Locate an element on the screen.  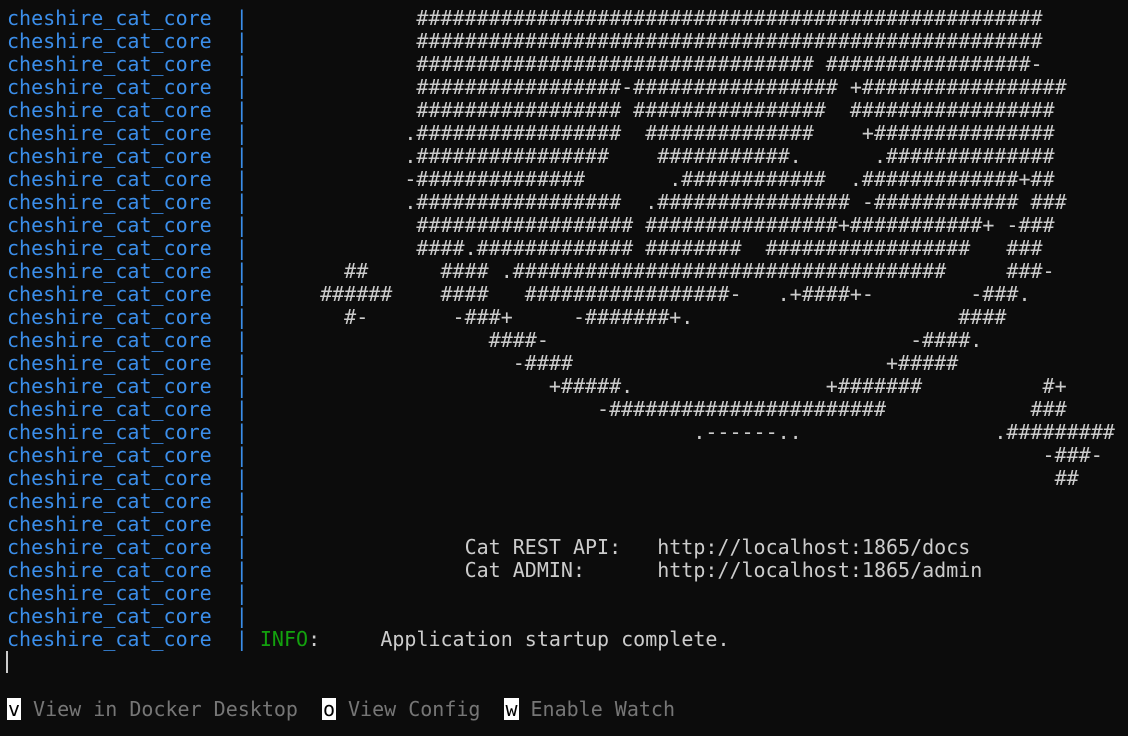
log-line: cheshire_cat_core | ####- -####. is located at coordinates (561, 340).